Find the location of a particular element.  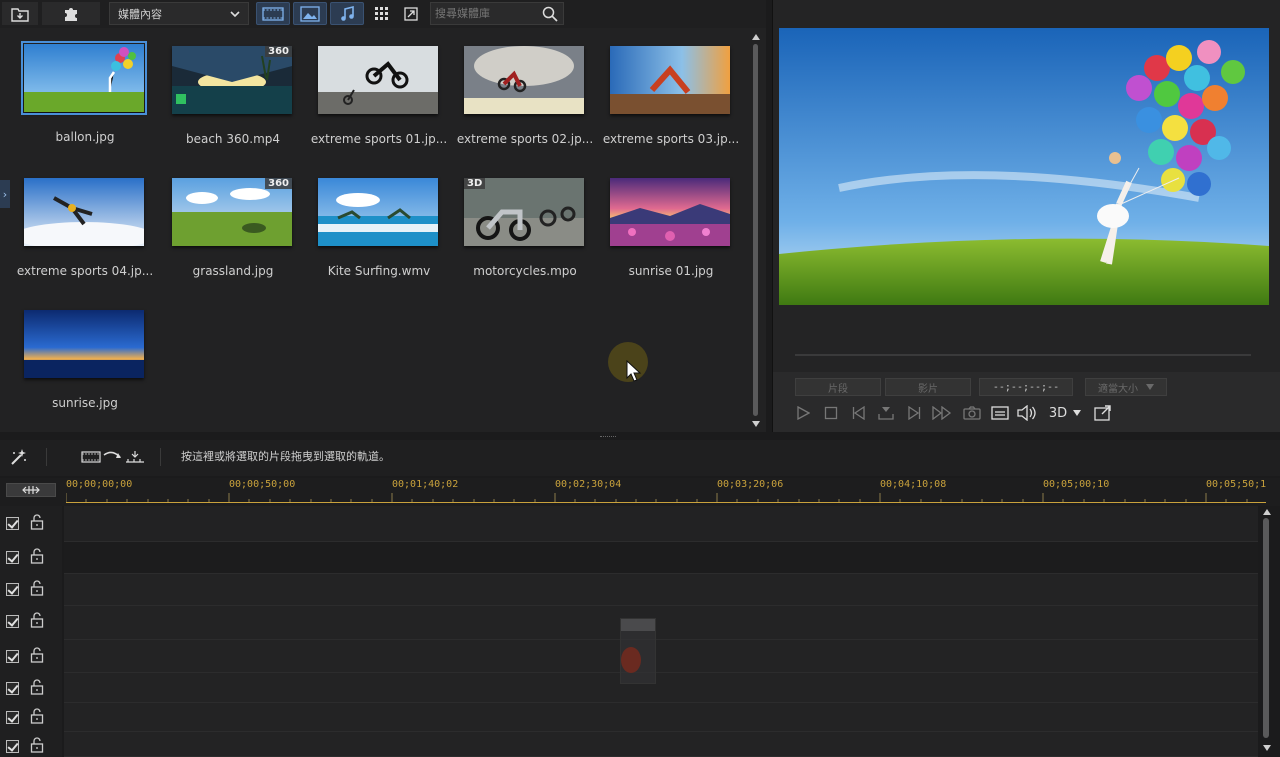

next-frame-button is located at coordinates (914, 413).